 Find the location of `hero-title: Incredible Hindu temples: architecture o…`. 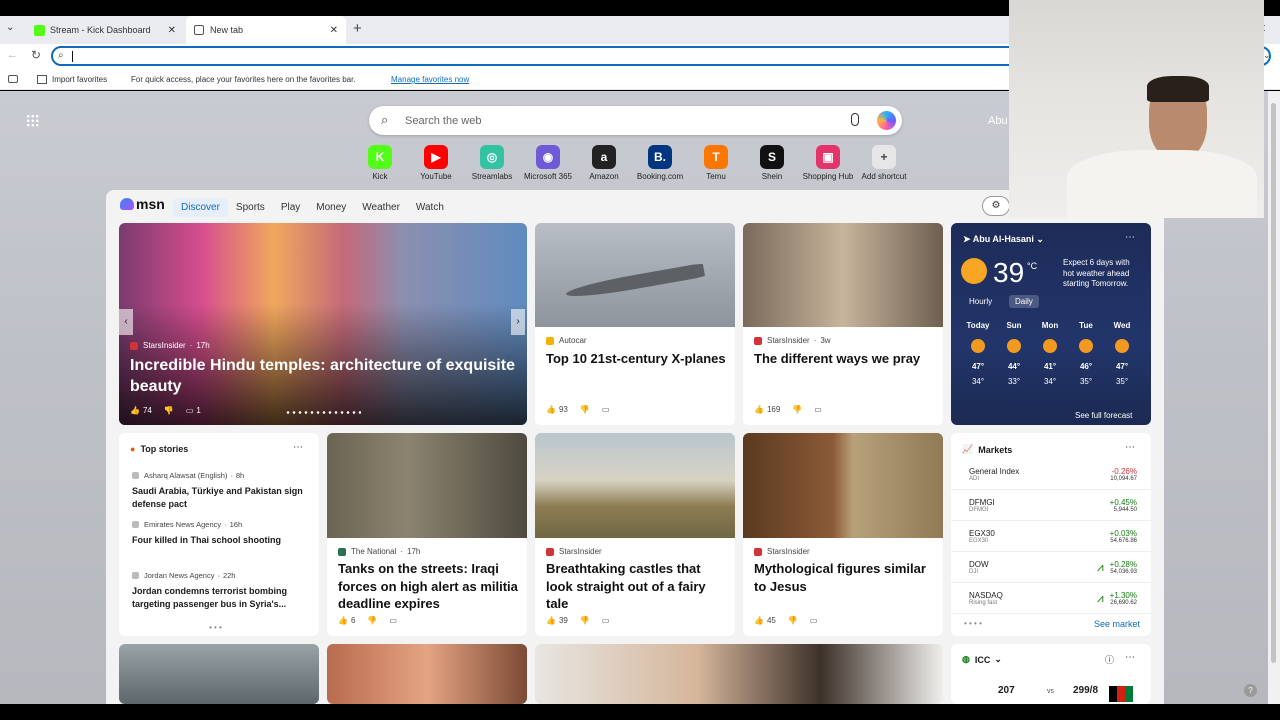

hero-title: Incredible Hindu temples: architecture o… is located at coordinates (322, 376).